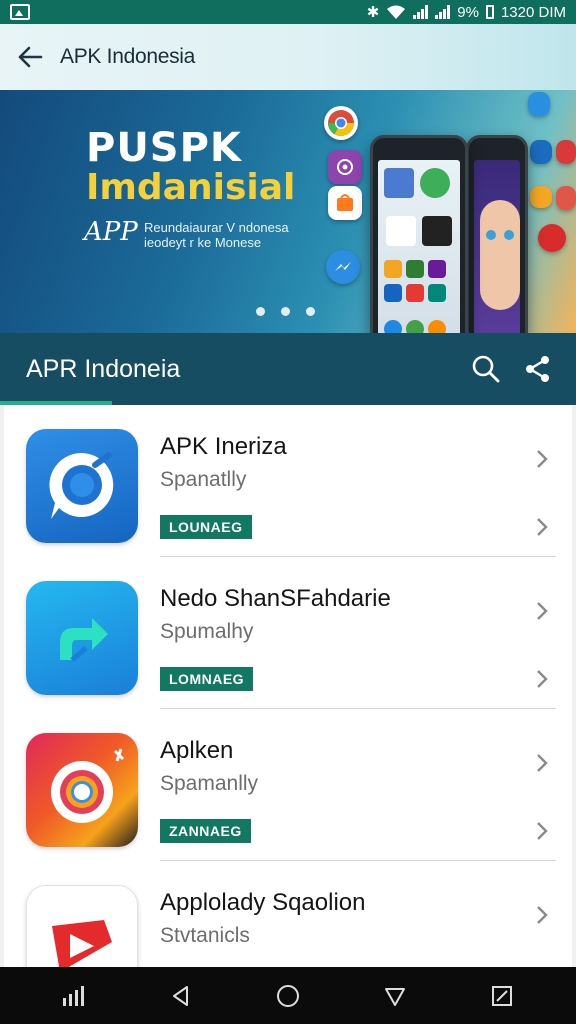 Image resolution: width=576 pixels, height=1024 pixels. I want to click on system-nav-bar, so click(288, 995).